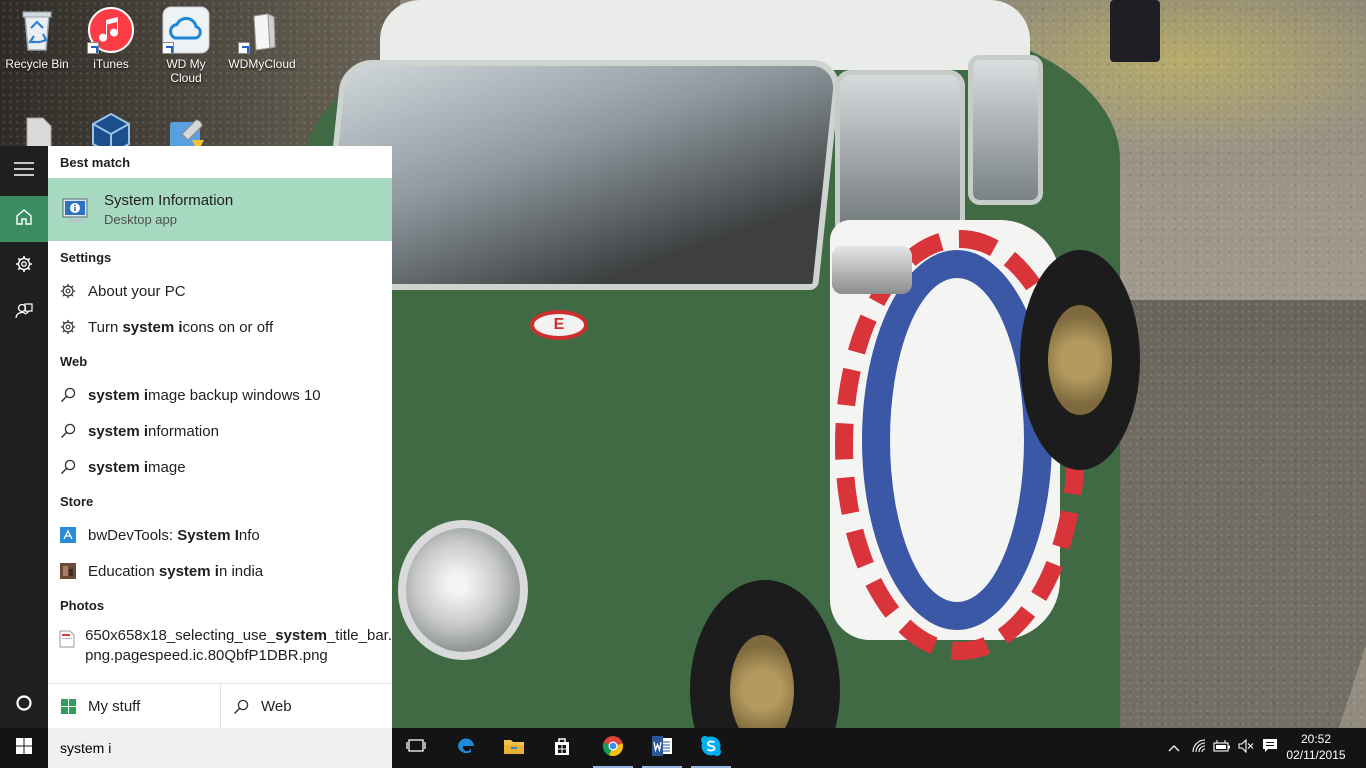 Image resolution: width=1366 pixels, height=768 pixels. I want to click on itunes-icon, so click(111, 30).